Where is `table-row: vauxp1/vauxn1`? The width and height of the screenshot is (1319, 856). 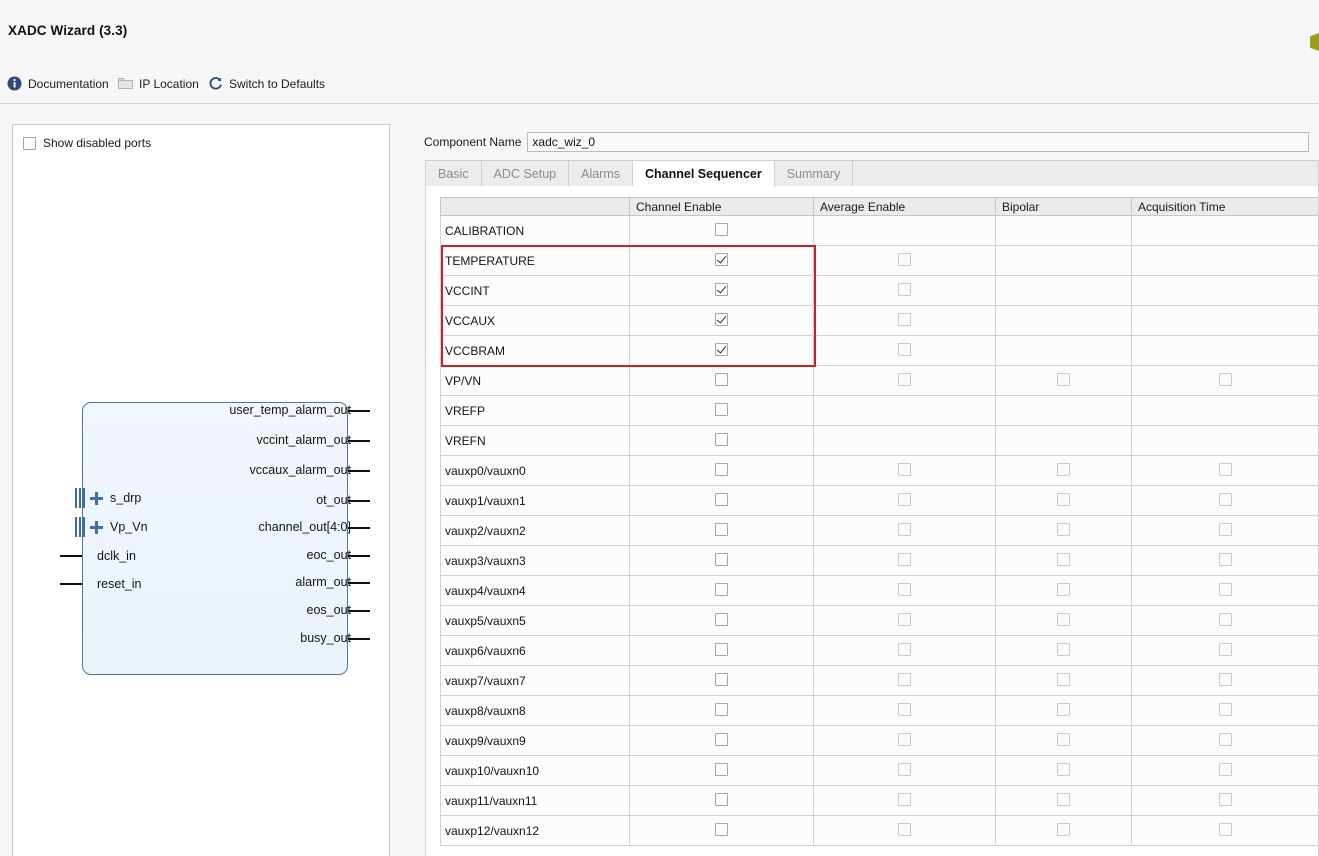 table-row: vauxp1/vauxn1 is located at coordinates (879, 500).